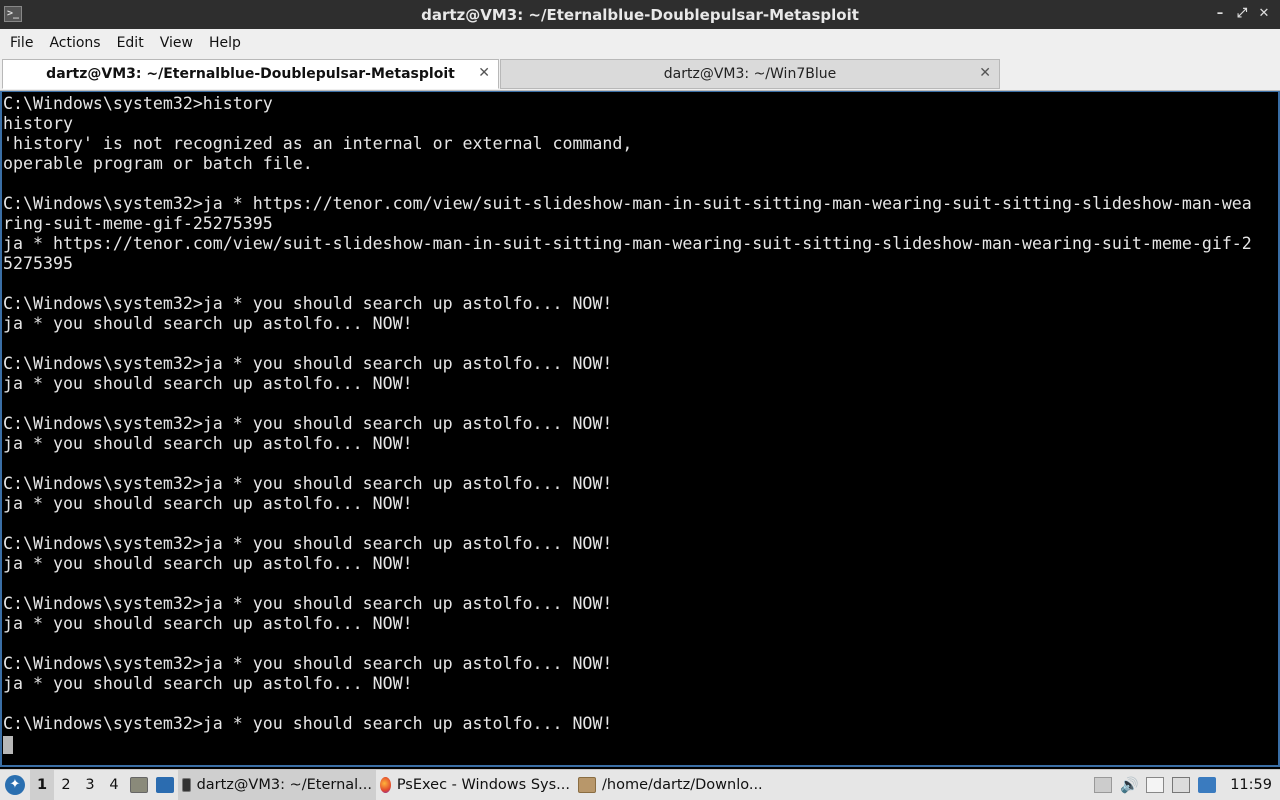 The height and width of the screenshot is (800, 1280). Describe the element at coordinates (385, 785) in the screenshot. I see `firefox-icon` at that location.